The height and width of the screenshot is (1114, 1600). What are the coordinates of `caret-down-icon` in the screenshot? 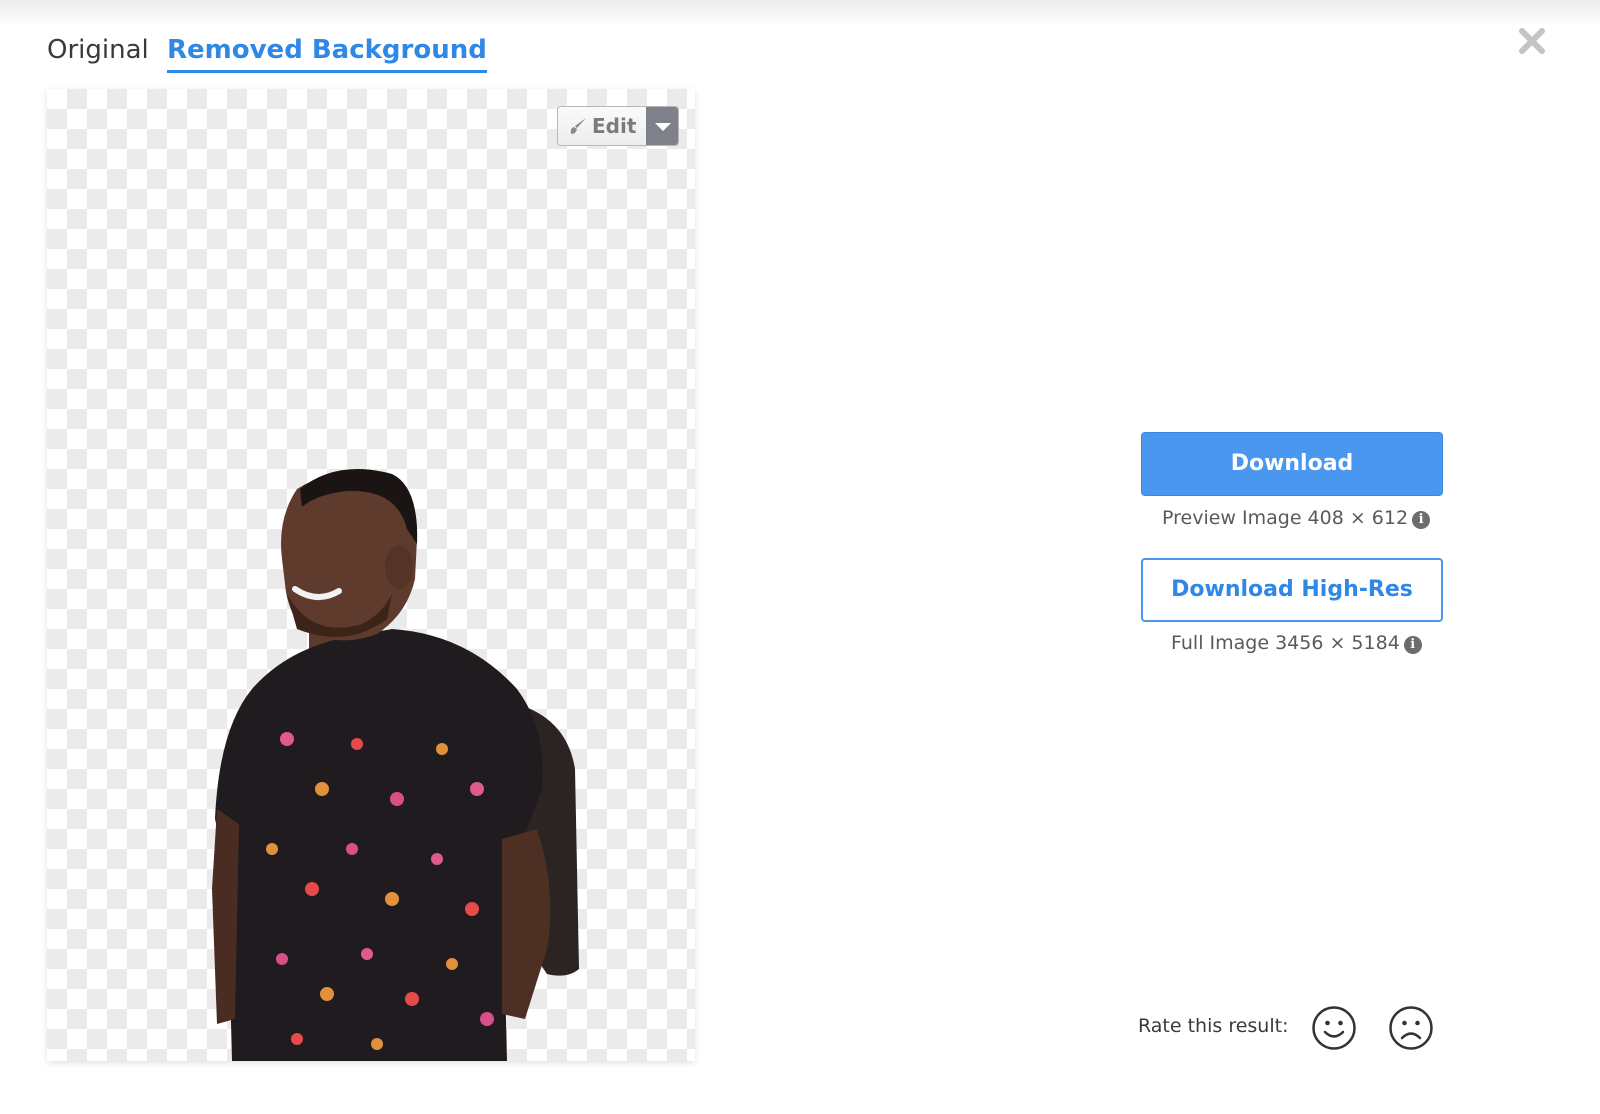 It's located at (662, 126).